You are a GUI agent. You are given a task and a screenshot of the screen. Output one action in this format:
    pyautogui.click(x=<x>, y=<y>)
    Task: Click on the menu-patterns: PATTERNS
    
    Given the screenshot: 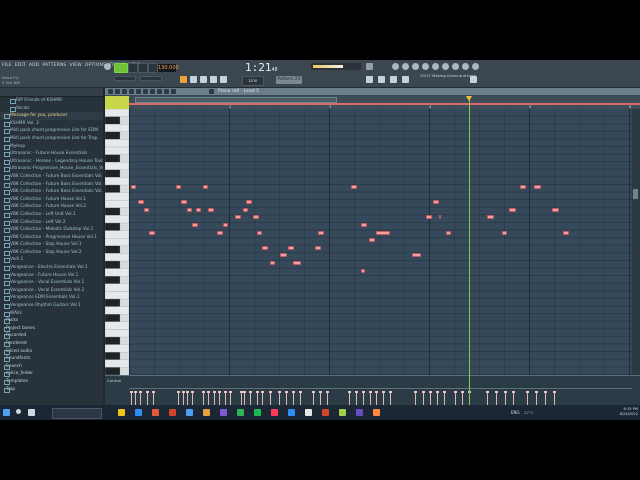 What is the action you would take?
    pyautogui.click(x=54, y=65)
    